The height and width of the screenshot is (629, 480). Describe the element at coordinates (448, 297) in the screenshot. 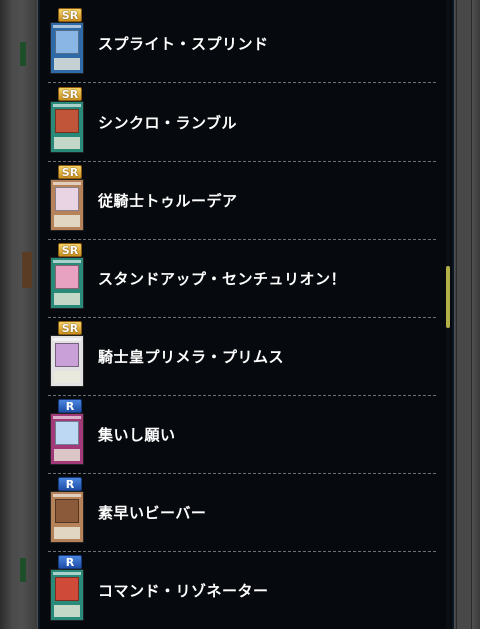

I see `scrollbar-thumb` at that location.